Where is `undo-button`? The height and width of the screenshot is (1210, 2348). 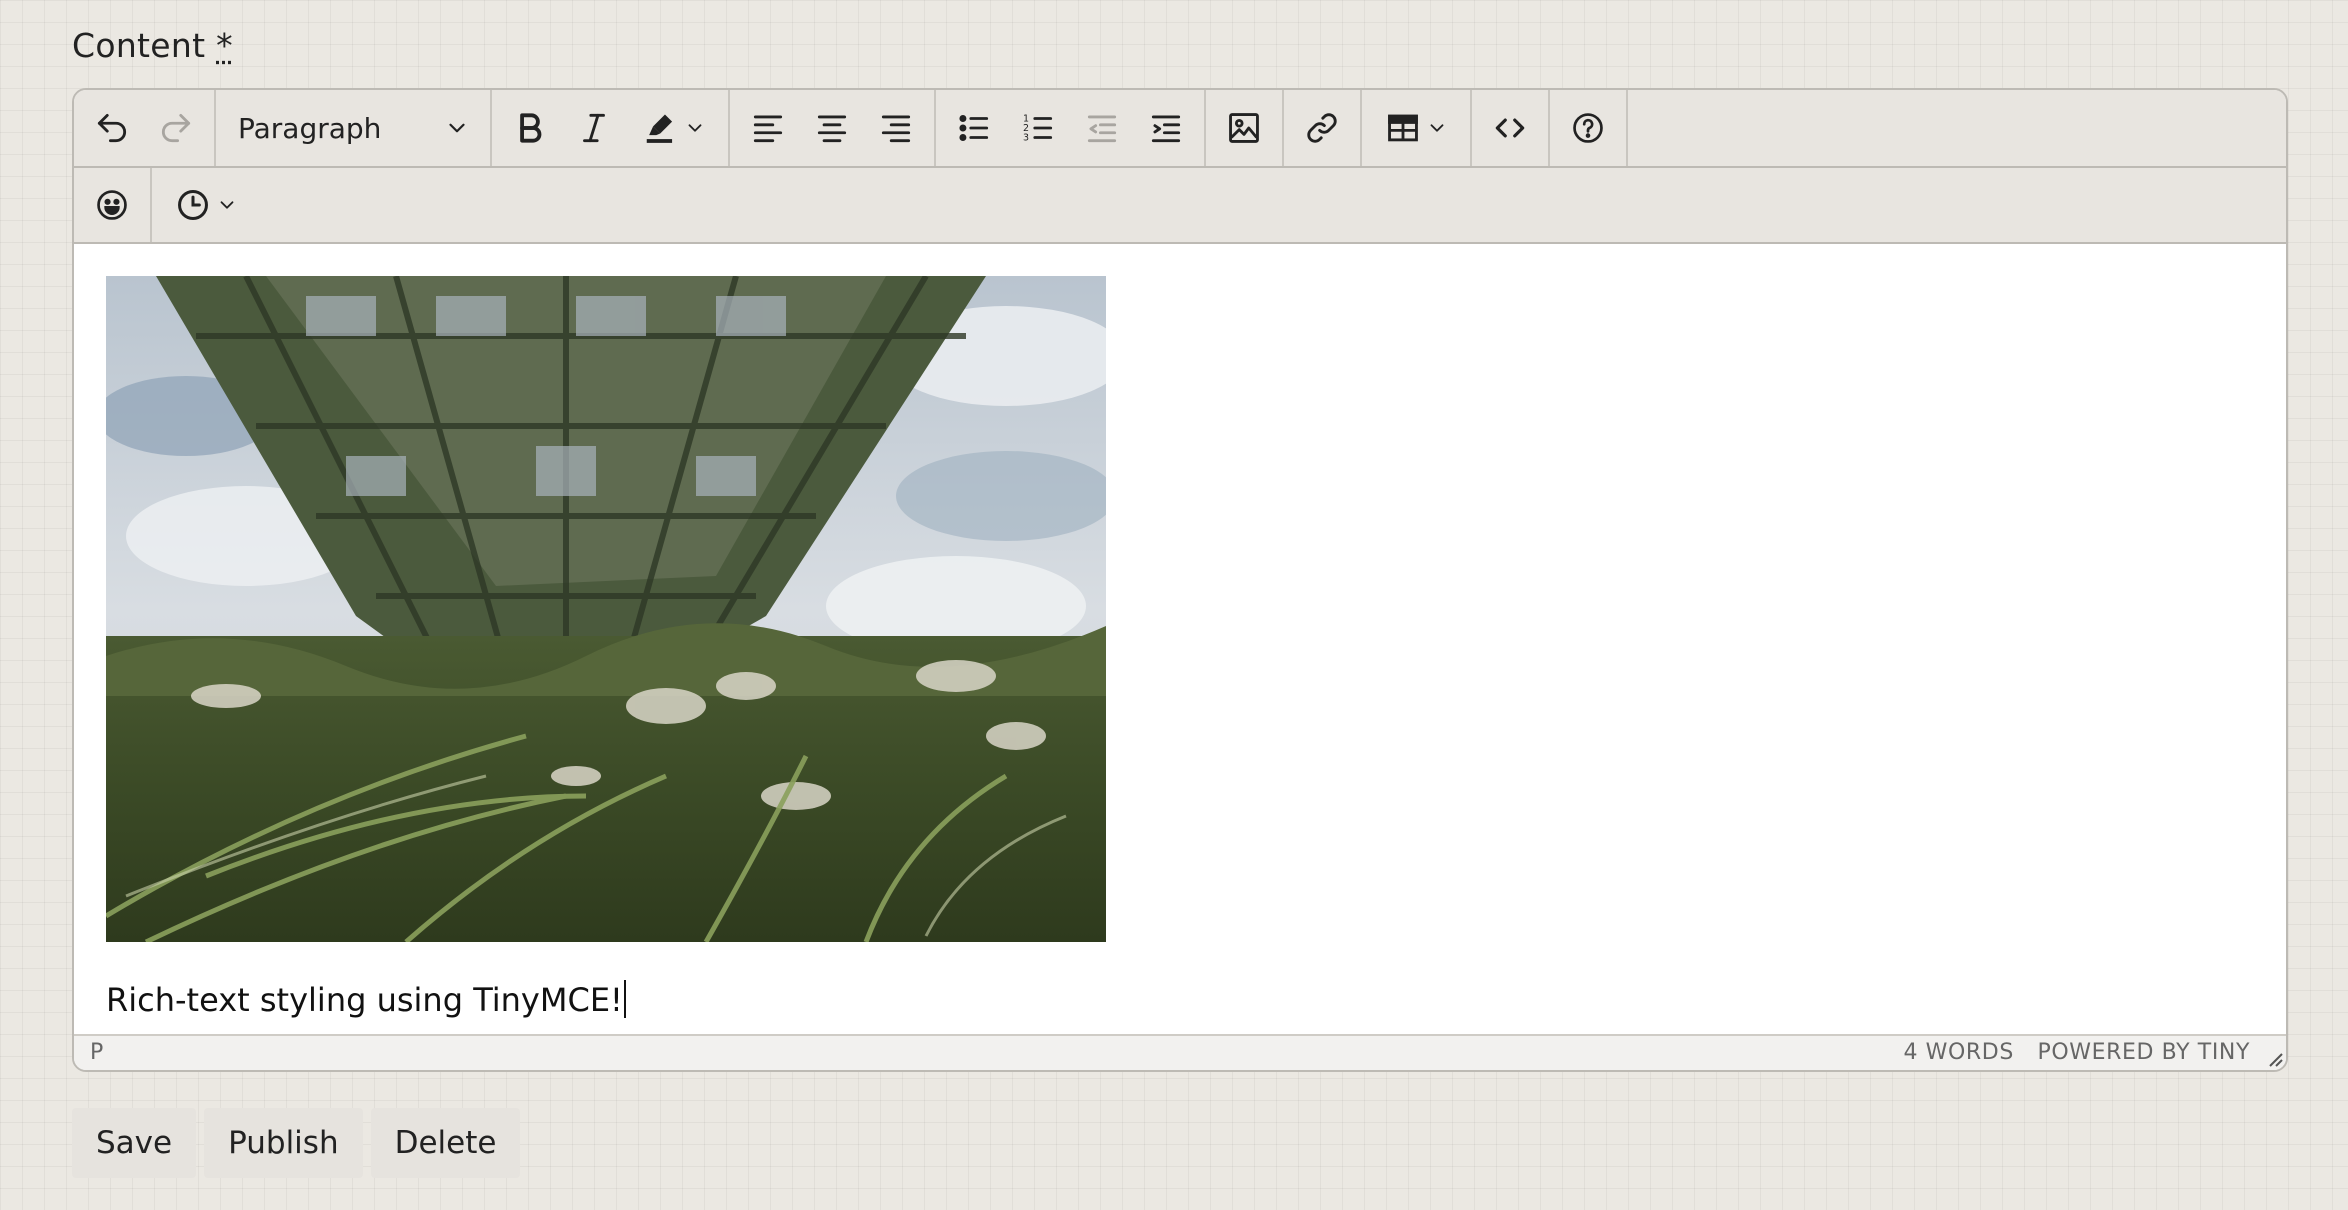
undo-button is located at coordinates (112, 128).